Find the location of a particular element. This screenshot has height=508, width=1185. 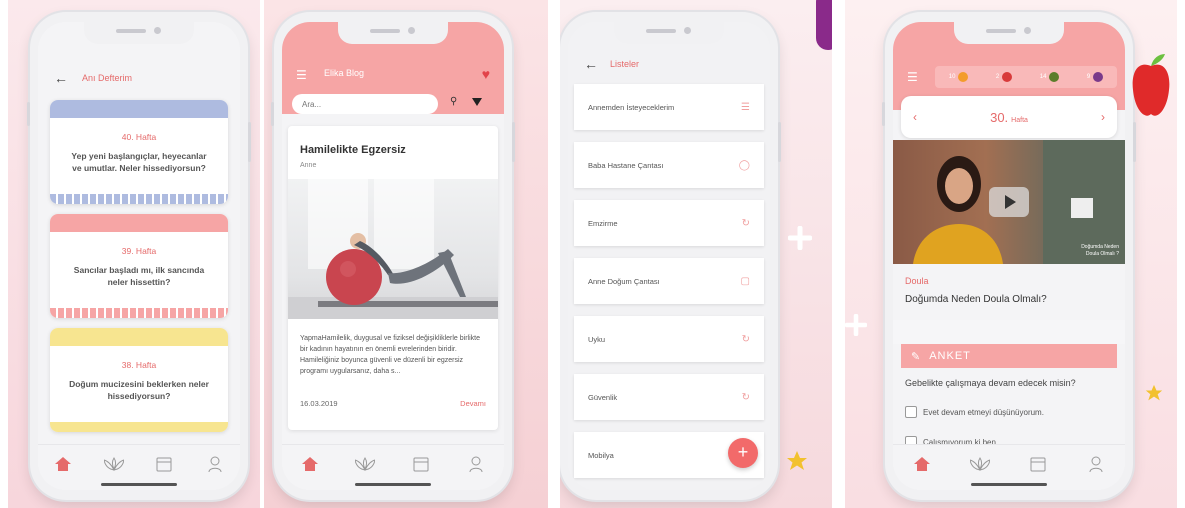

survey-option: Evet devam etmeyi düşünüyorum. is located at coordinates (974, 412).